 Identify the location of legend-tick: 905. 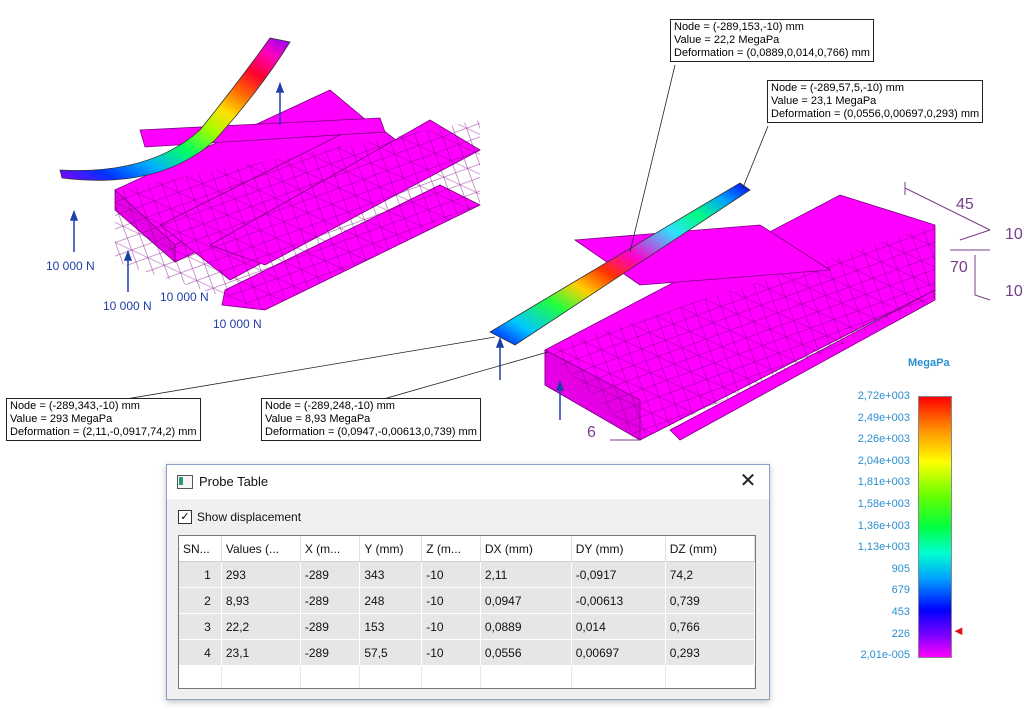
(900, 568).